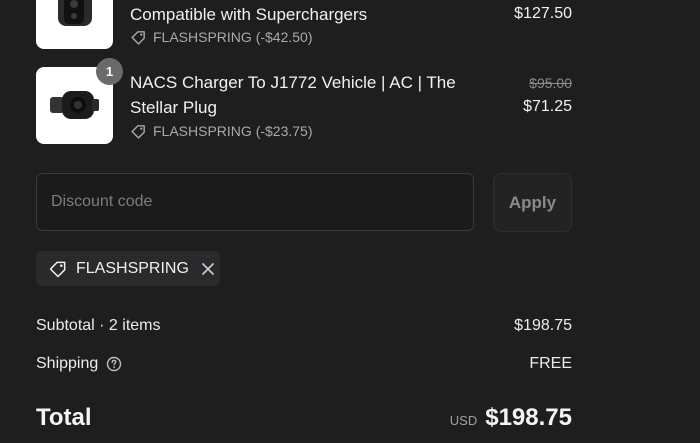  I want to click on total-label: Total, so click(64, 417).